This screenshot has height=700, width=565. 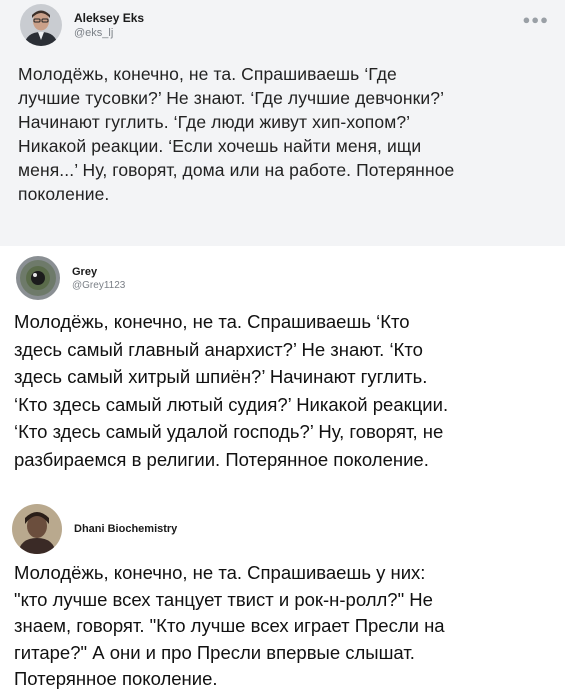 What do you see at coordinates (535, 19) in the screenshot?
I see `more-dots-icon: ●●●` at bounding box center [535, 19].